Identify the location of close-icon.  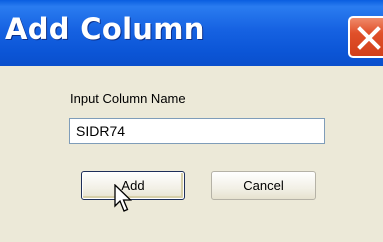
(369, 38).